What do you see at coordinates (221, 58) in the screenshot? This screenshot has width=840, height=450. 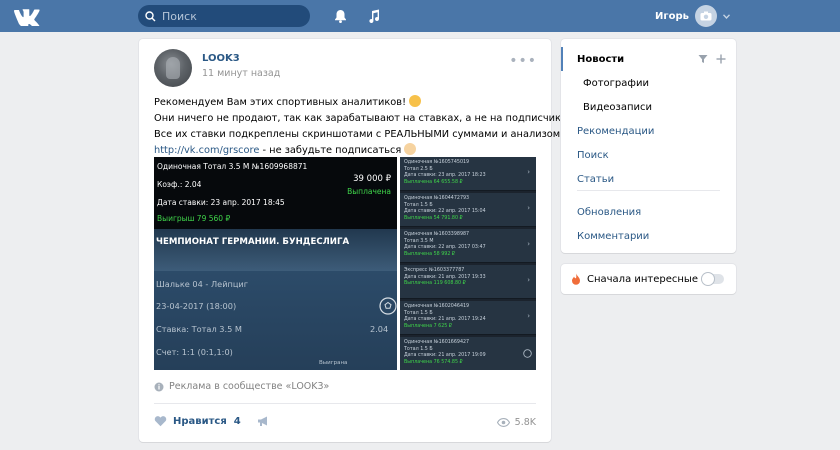 I see `post-author-link: LOOK3` at bounding box center [221, 58].